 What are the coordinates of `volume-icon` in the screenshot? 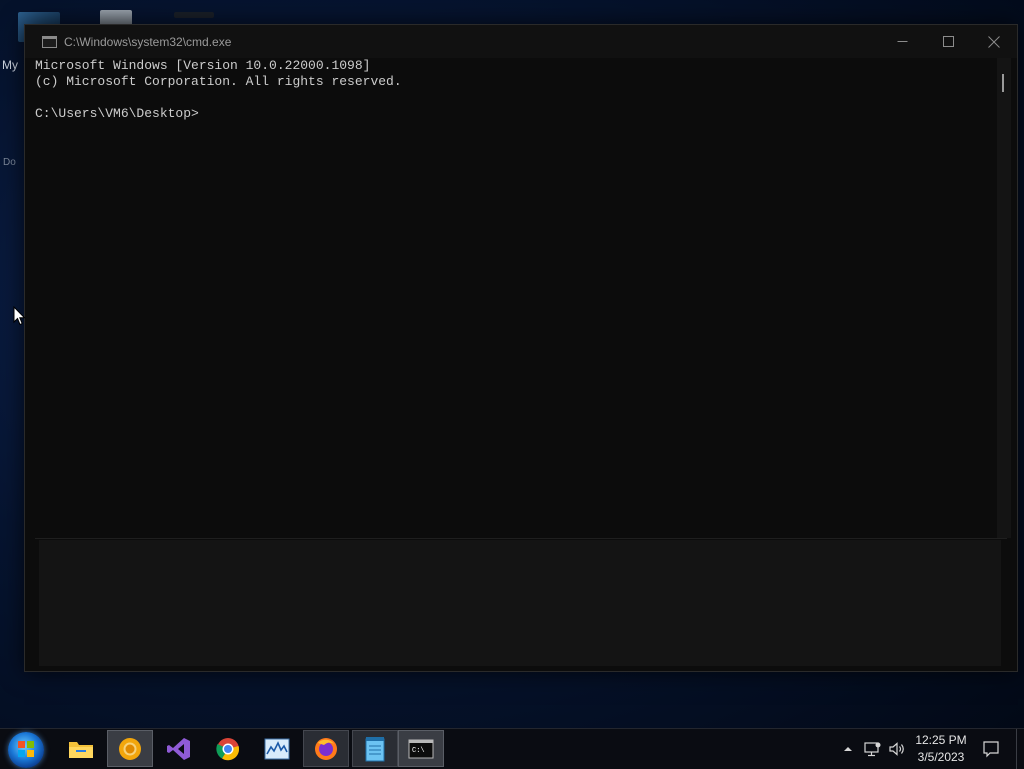 It's located at (896, 749).